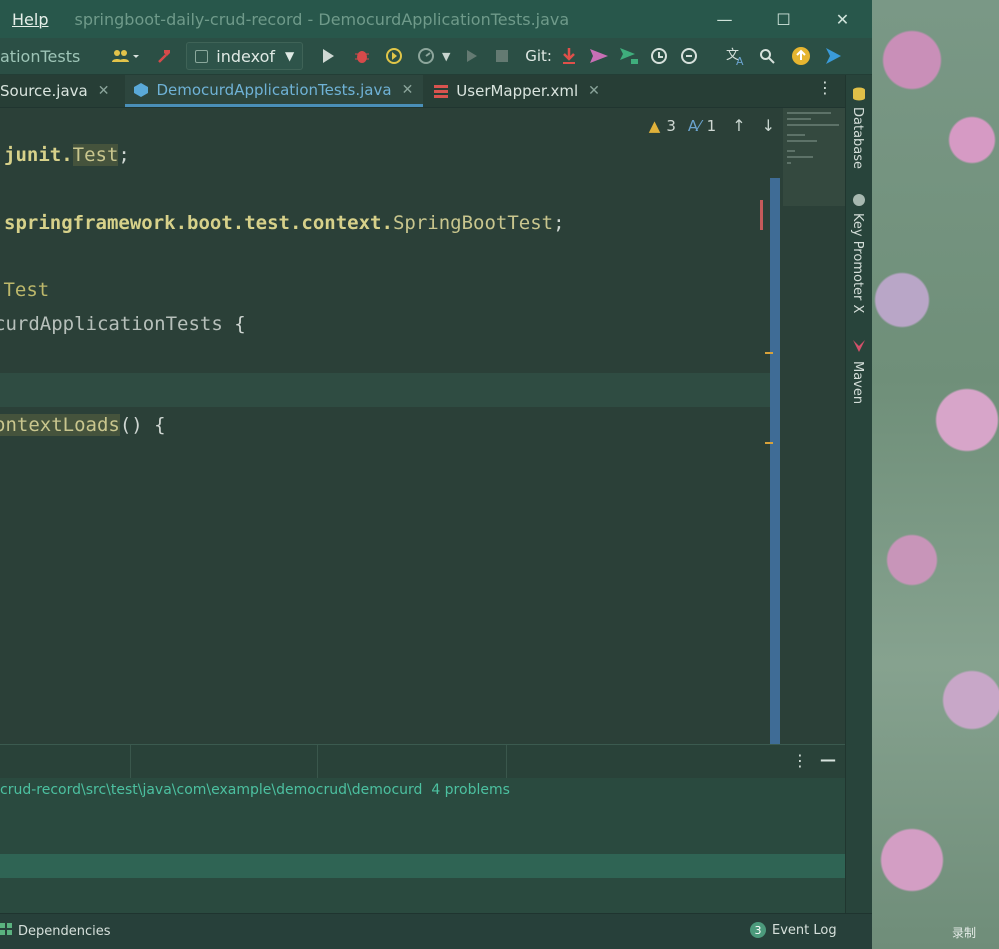  I want to click on arrow-down-icon: ↓, so click(768, 125).